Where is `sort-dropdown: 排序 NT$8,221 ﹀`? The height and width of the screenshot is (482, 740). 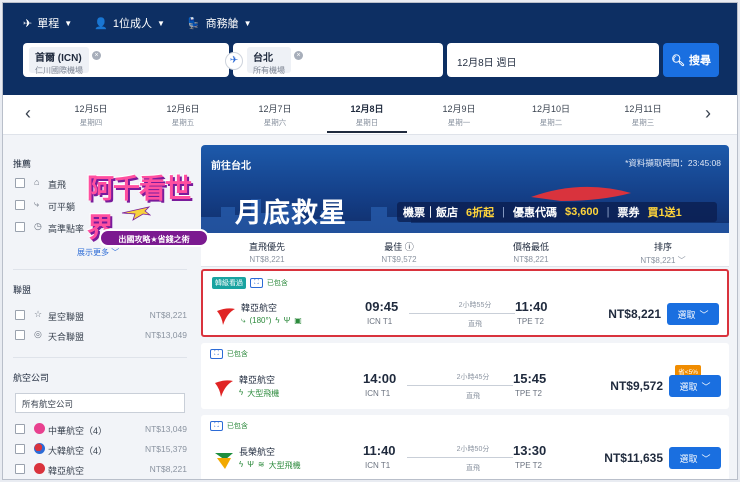
sort-dropdown: 排序 NT$8,221 ﹀ is located at coordinates (663, 253).